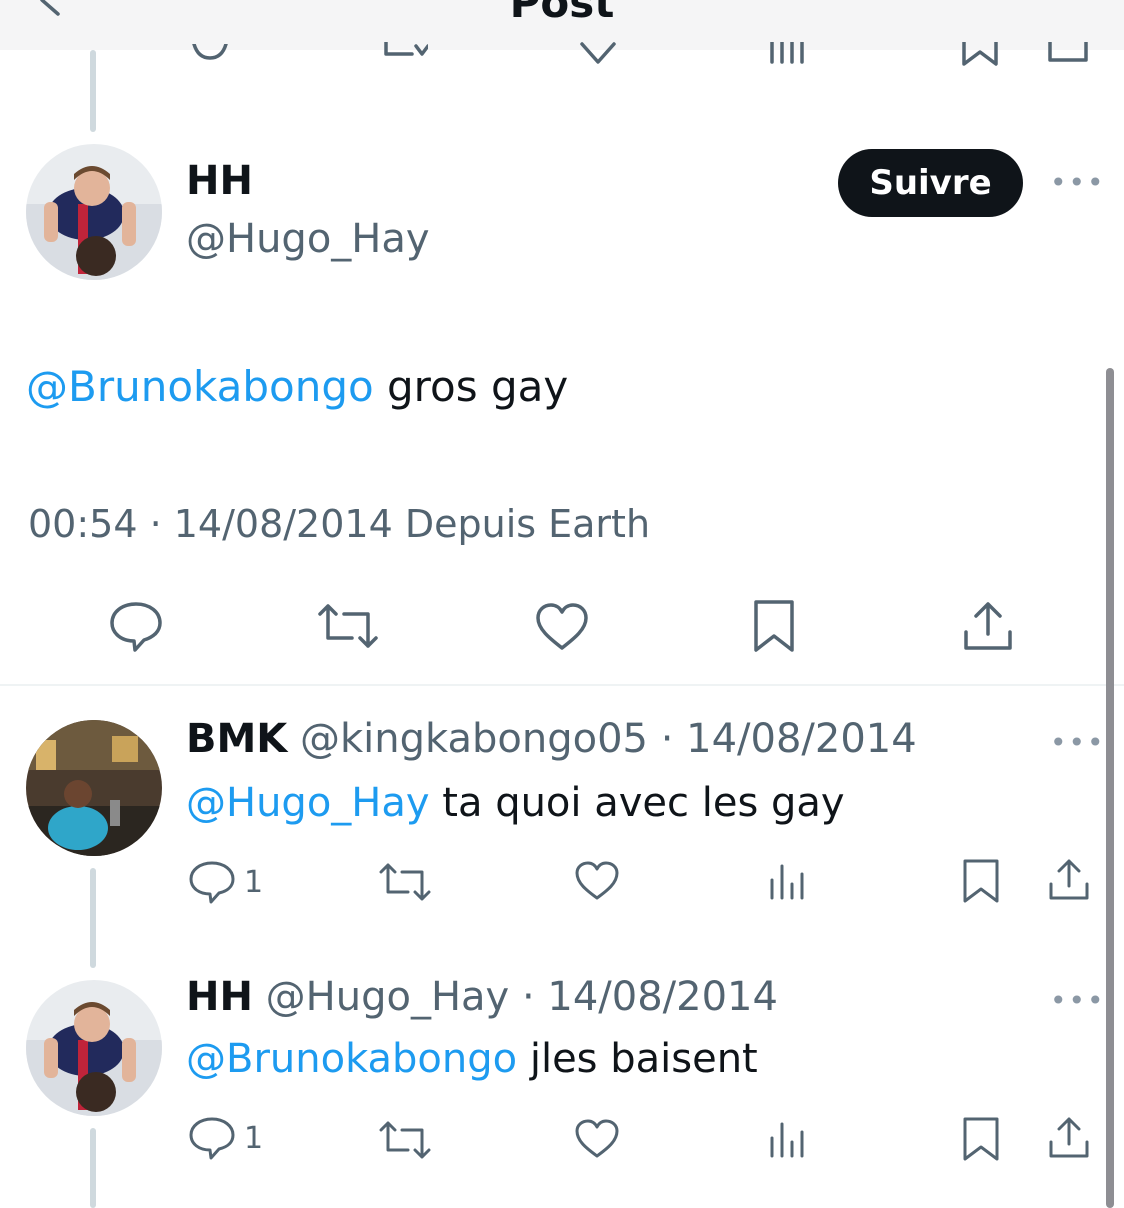 The image size is (1124, 1208). I want to click on tweet-body: ta quoi avec les gay, so click(637, 803).